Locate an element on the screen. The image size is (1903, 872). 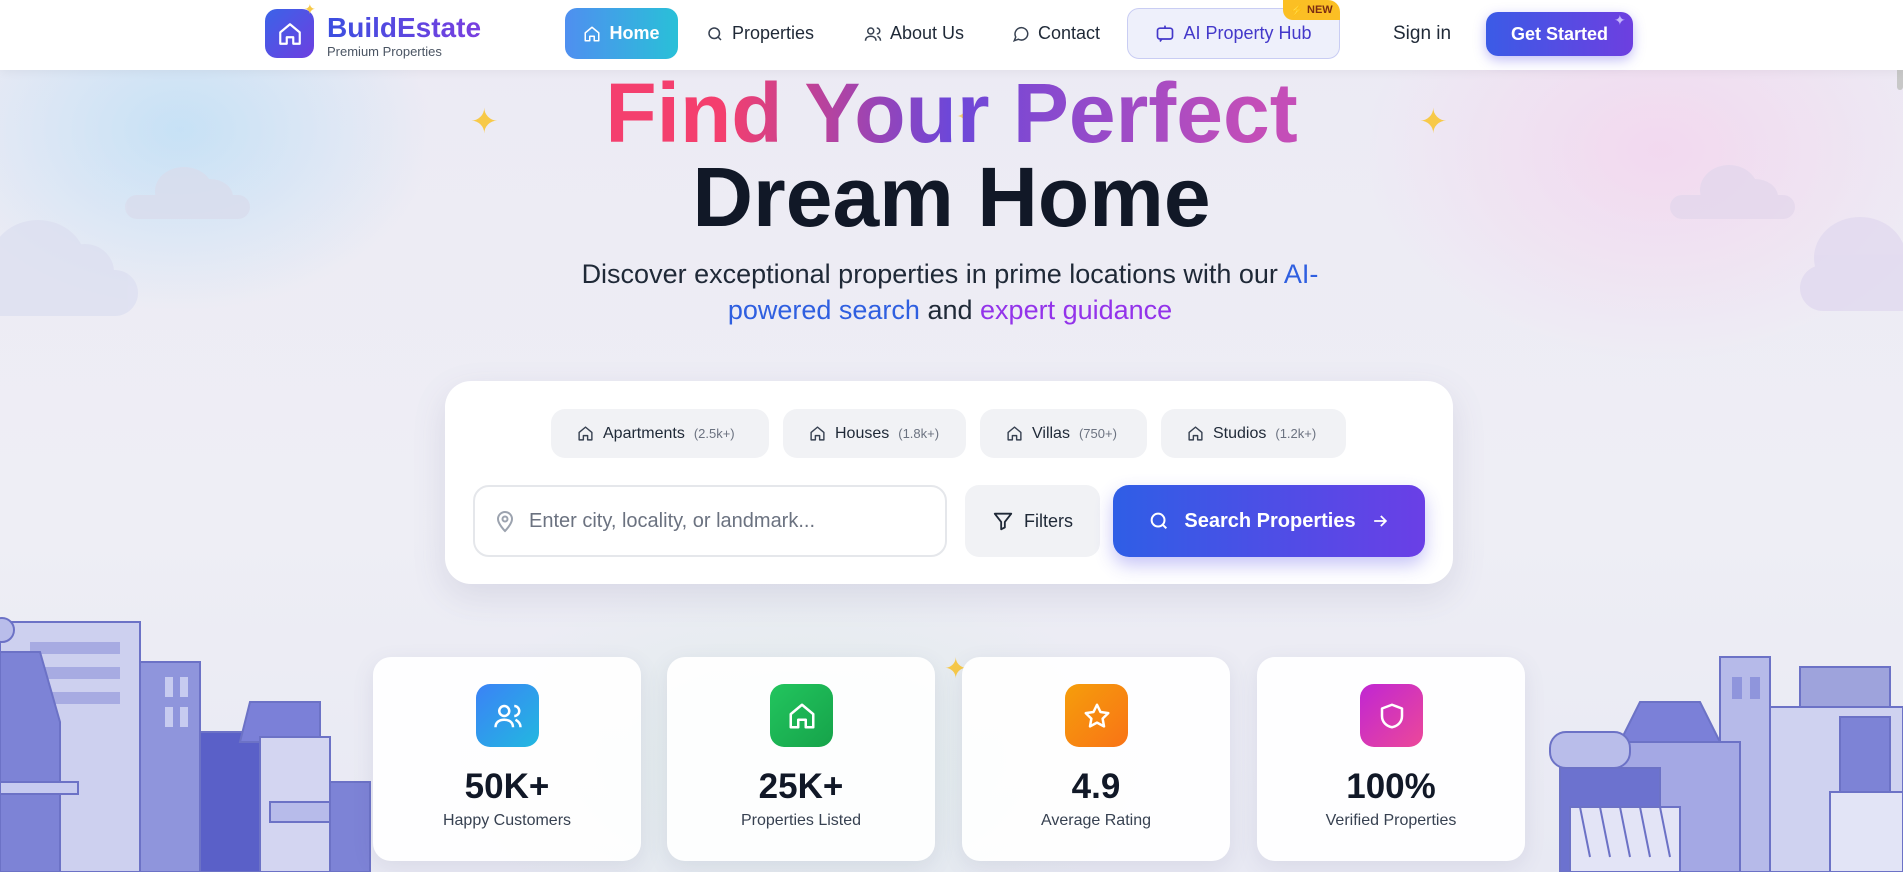
get-started-button: Get Started is located at coordinates (1559, 34).